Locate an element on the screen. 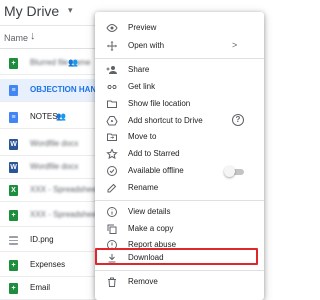  help-icon: ? is located at coordinates (238, 120).